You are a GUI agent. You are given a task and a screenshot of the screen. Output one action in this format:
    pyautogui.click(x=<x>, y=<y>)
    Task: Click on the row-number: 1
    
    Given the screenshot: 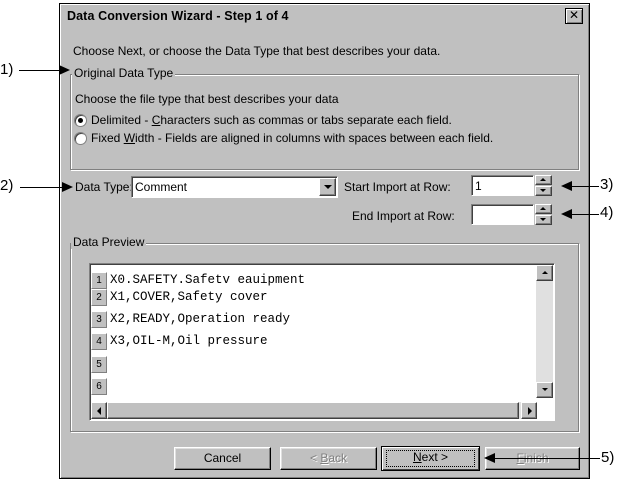 What is the action you would take?
    pyautogui.click(x=99, y=280)
    